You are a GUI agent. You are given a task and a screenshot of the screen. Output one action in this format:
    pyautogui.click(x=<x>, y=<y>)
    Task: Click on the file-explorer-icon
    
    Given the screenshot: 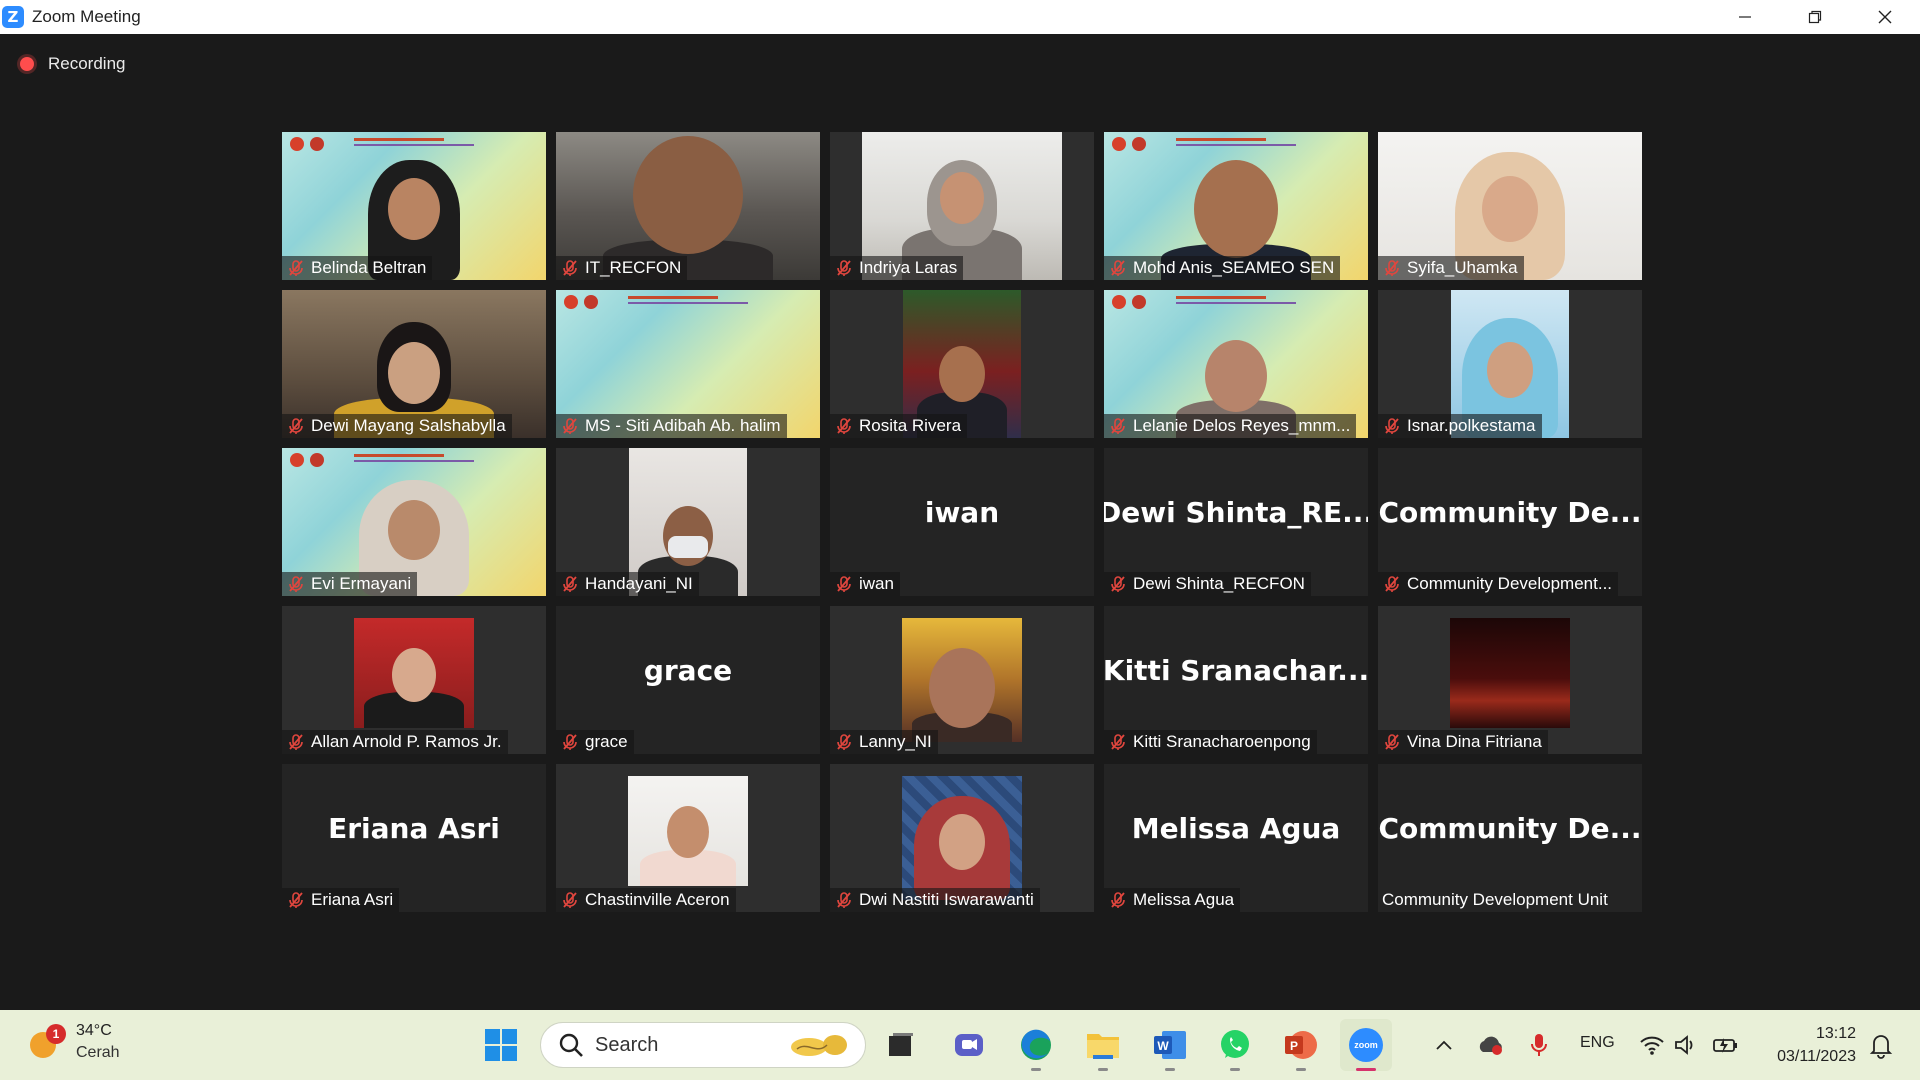 What is the action you would take?
    pyautogui.click(x=1103, y=1045)
    